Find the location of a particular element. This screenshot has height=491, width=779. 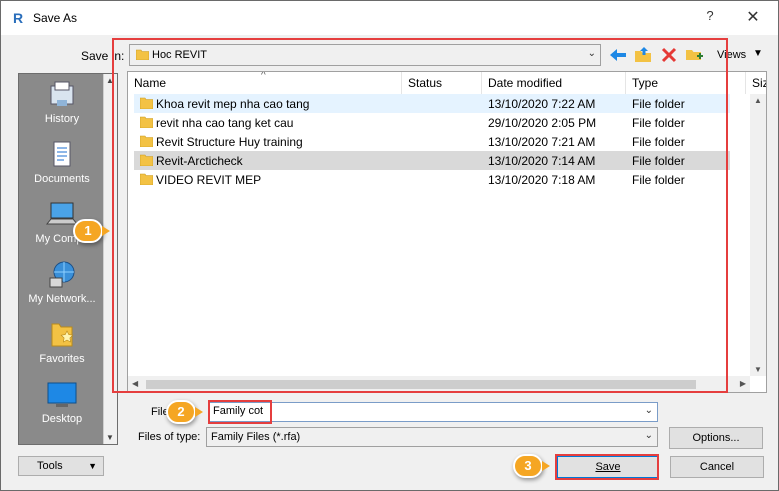

column-header-name: Name is located at coordinates (265, 83).